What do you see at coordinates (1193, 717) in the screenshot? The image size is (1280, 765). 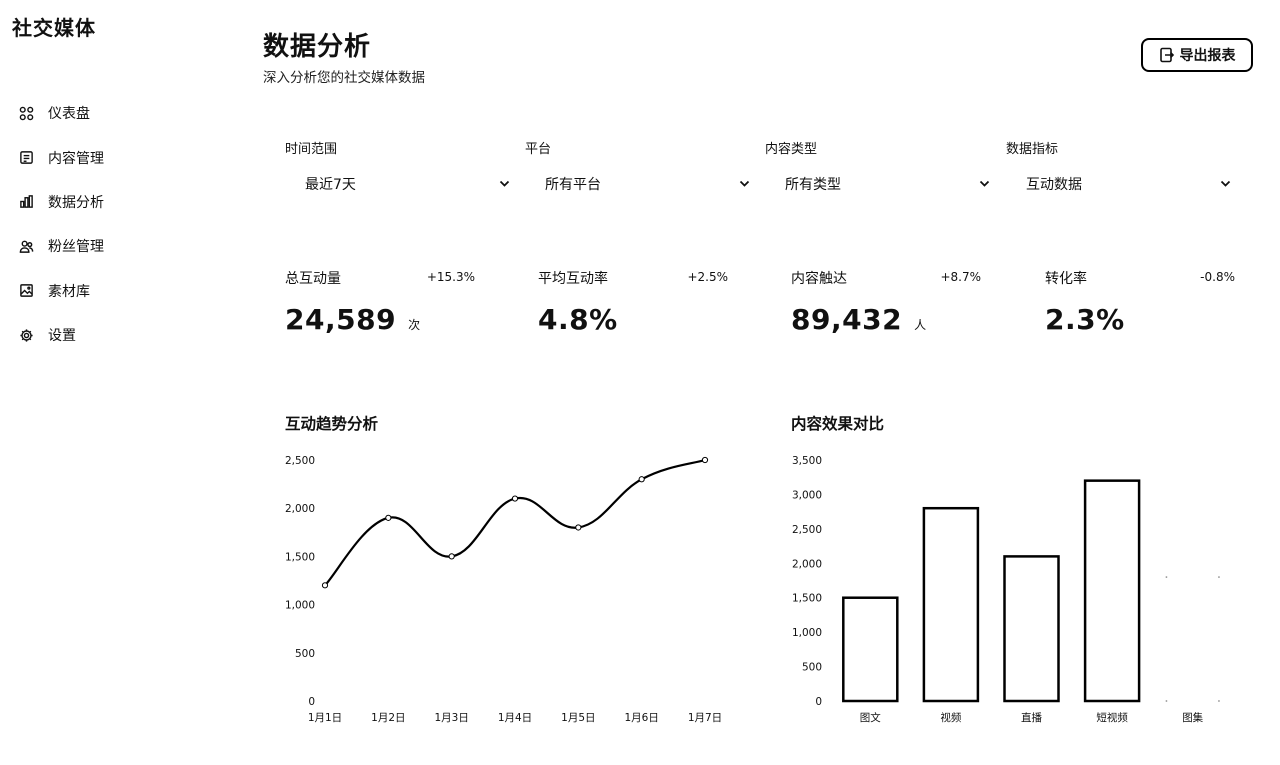 I see `x-tick-label: 图集` at bounding box center [1193, 717].